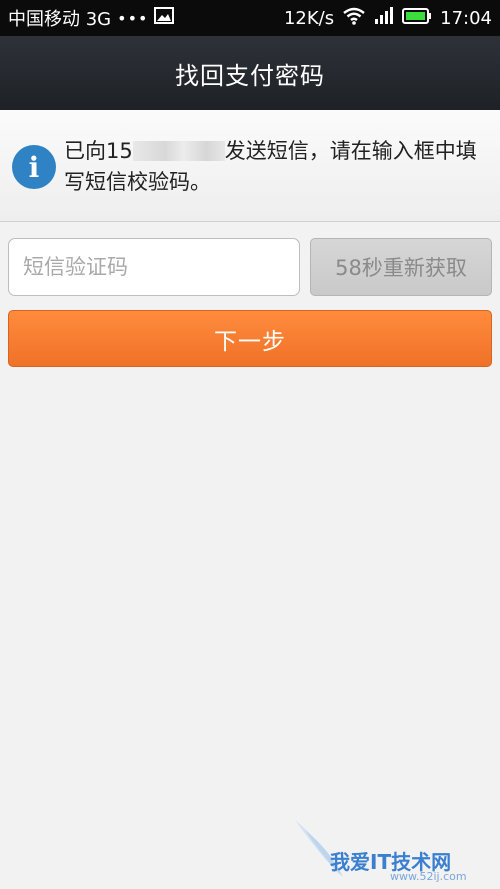 The image size is (500, 889). Describe the element at coordinates (309, 18) in the screenshot. I see `network-speed: 12K/s` at that location.